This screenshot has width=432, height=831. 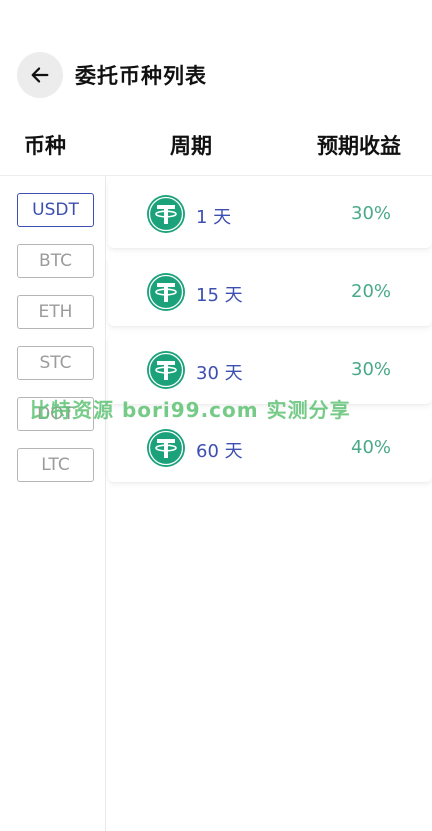 What do you see at coordinates (190, 410) in the screenshot?
I see `watermark-text: 比特资源 bori99.com 实测分享` at bounding box center [190, 410].